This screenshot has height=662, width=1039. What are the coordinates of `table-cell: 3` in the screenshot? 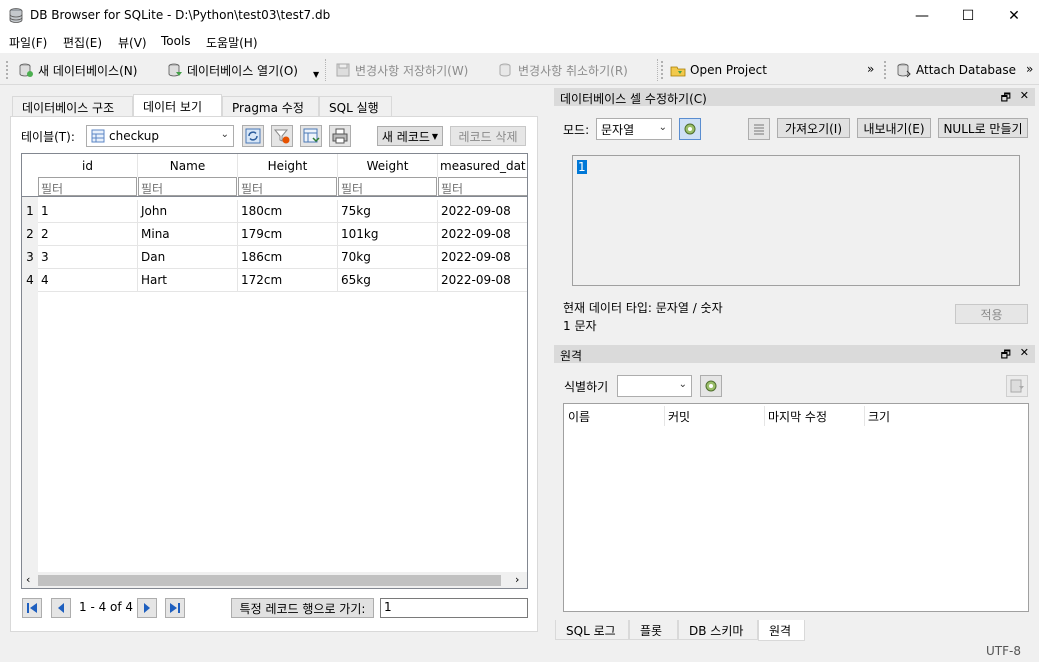 It's located at (88, 257).